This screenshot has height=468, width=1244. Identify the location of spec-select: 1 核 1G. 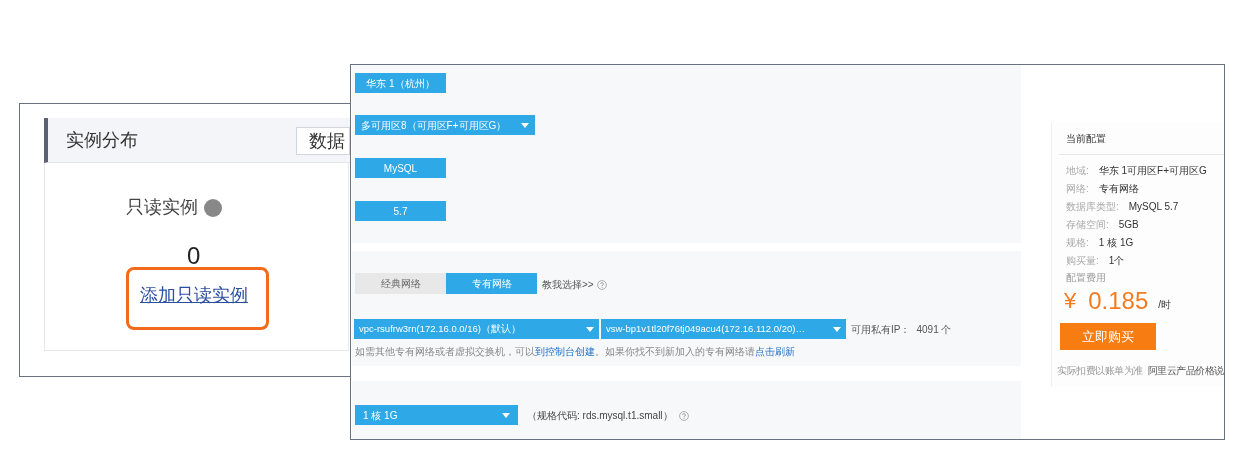
(436, 415).